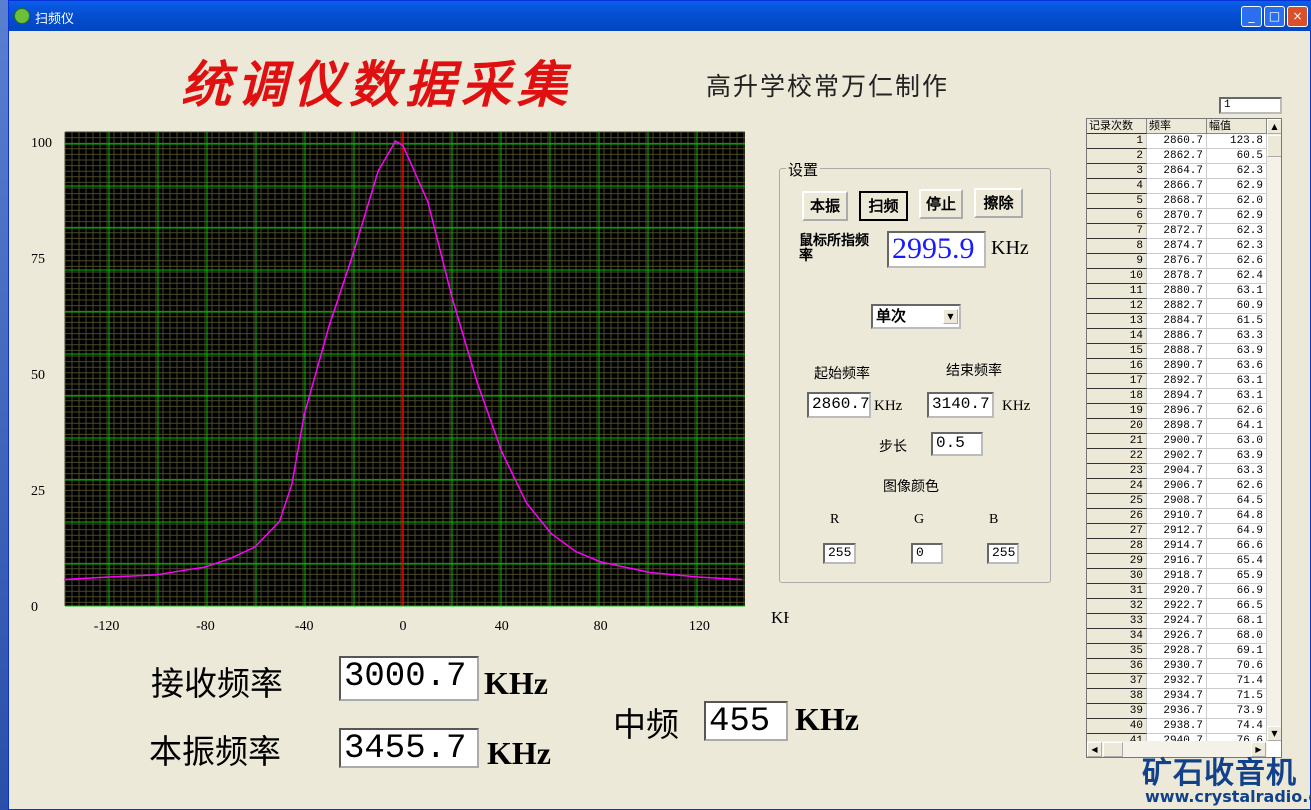  What do you see at coordinates (1177, 471) in the screenshot?
I see `table-row: 23 2904.7 63.3` at bounding box center [1177, 471].